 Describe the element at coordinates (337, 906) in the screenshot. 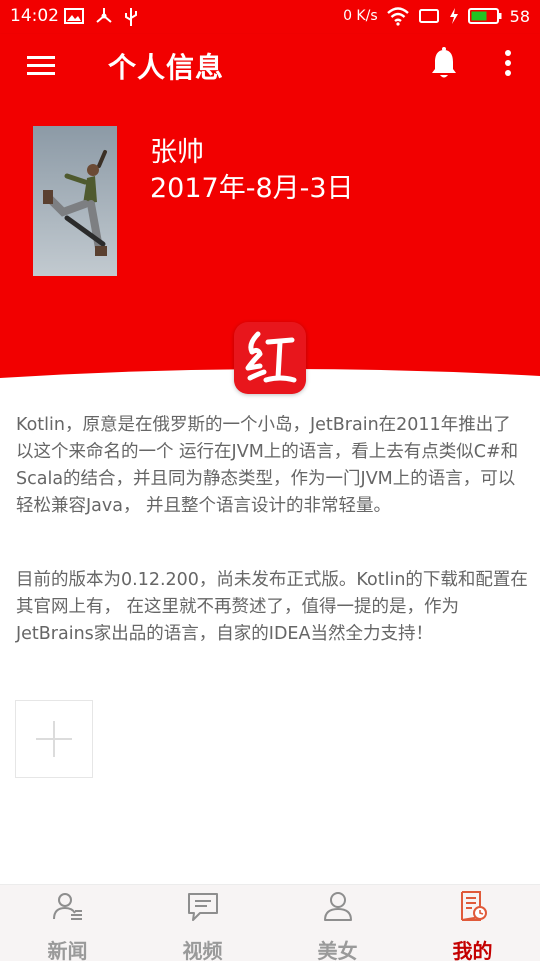

I see `person-icon` at that location.